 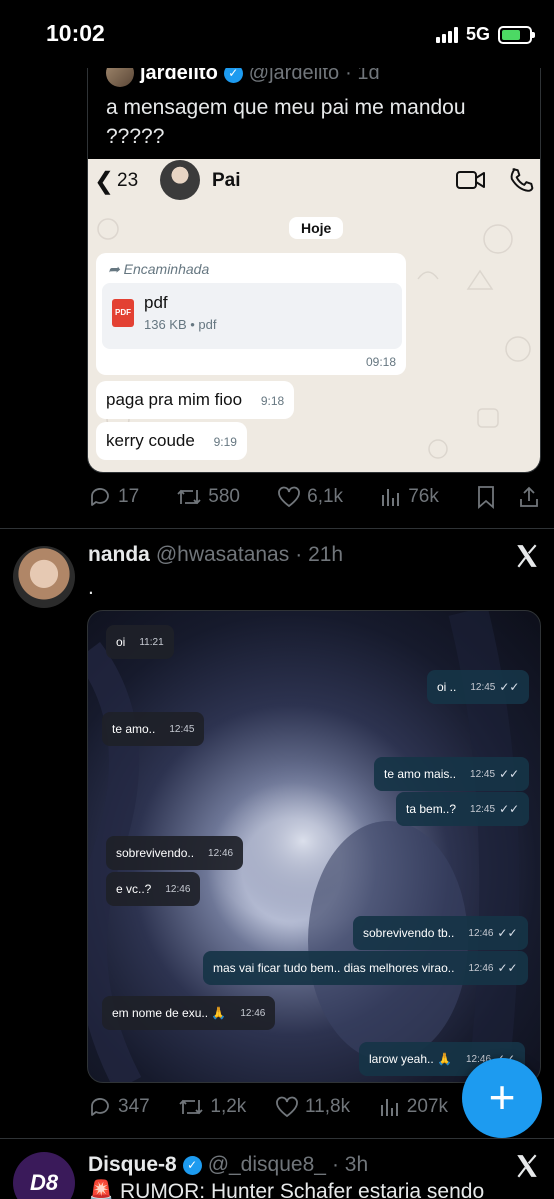 I want to click on author-name: nanda, so click(x=119, y=555).